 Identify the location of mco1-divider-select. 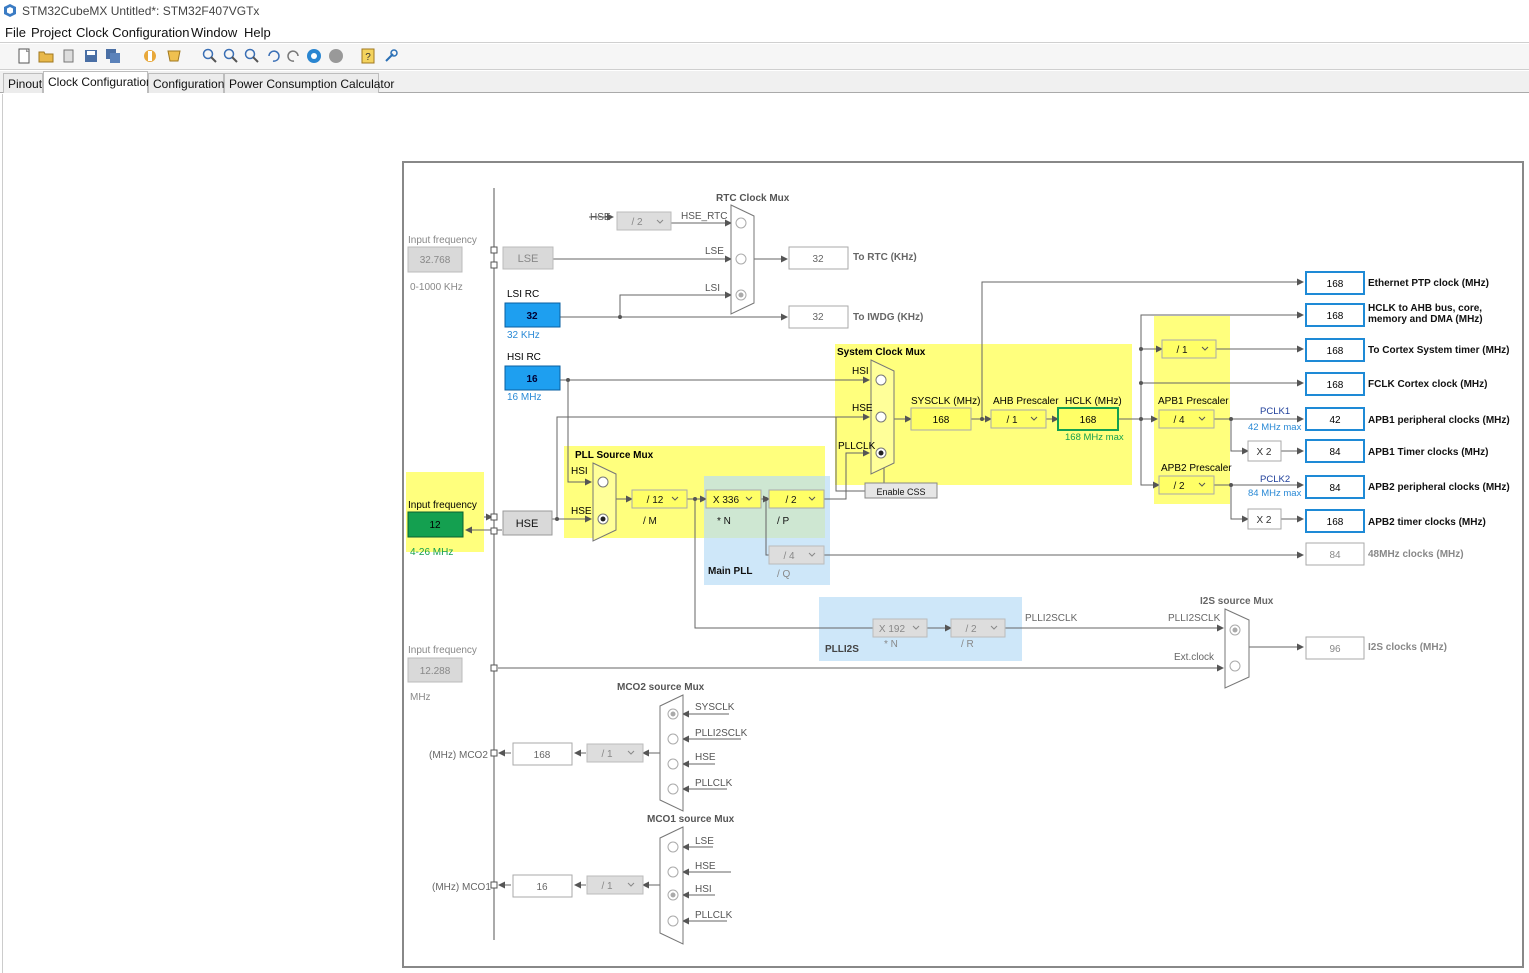
(615, 885).